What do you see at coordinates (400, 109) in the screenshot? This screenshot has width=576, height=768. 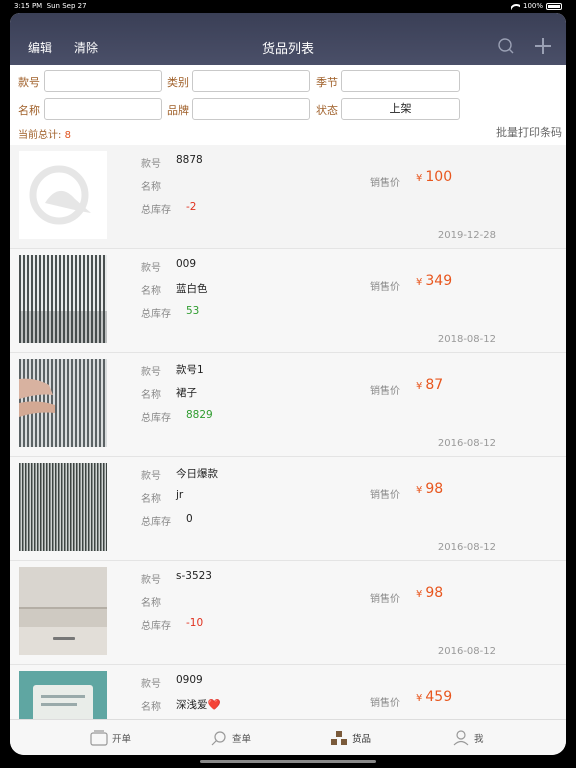 I see `state-select: 上架` at bounding box center [400, 109].